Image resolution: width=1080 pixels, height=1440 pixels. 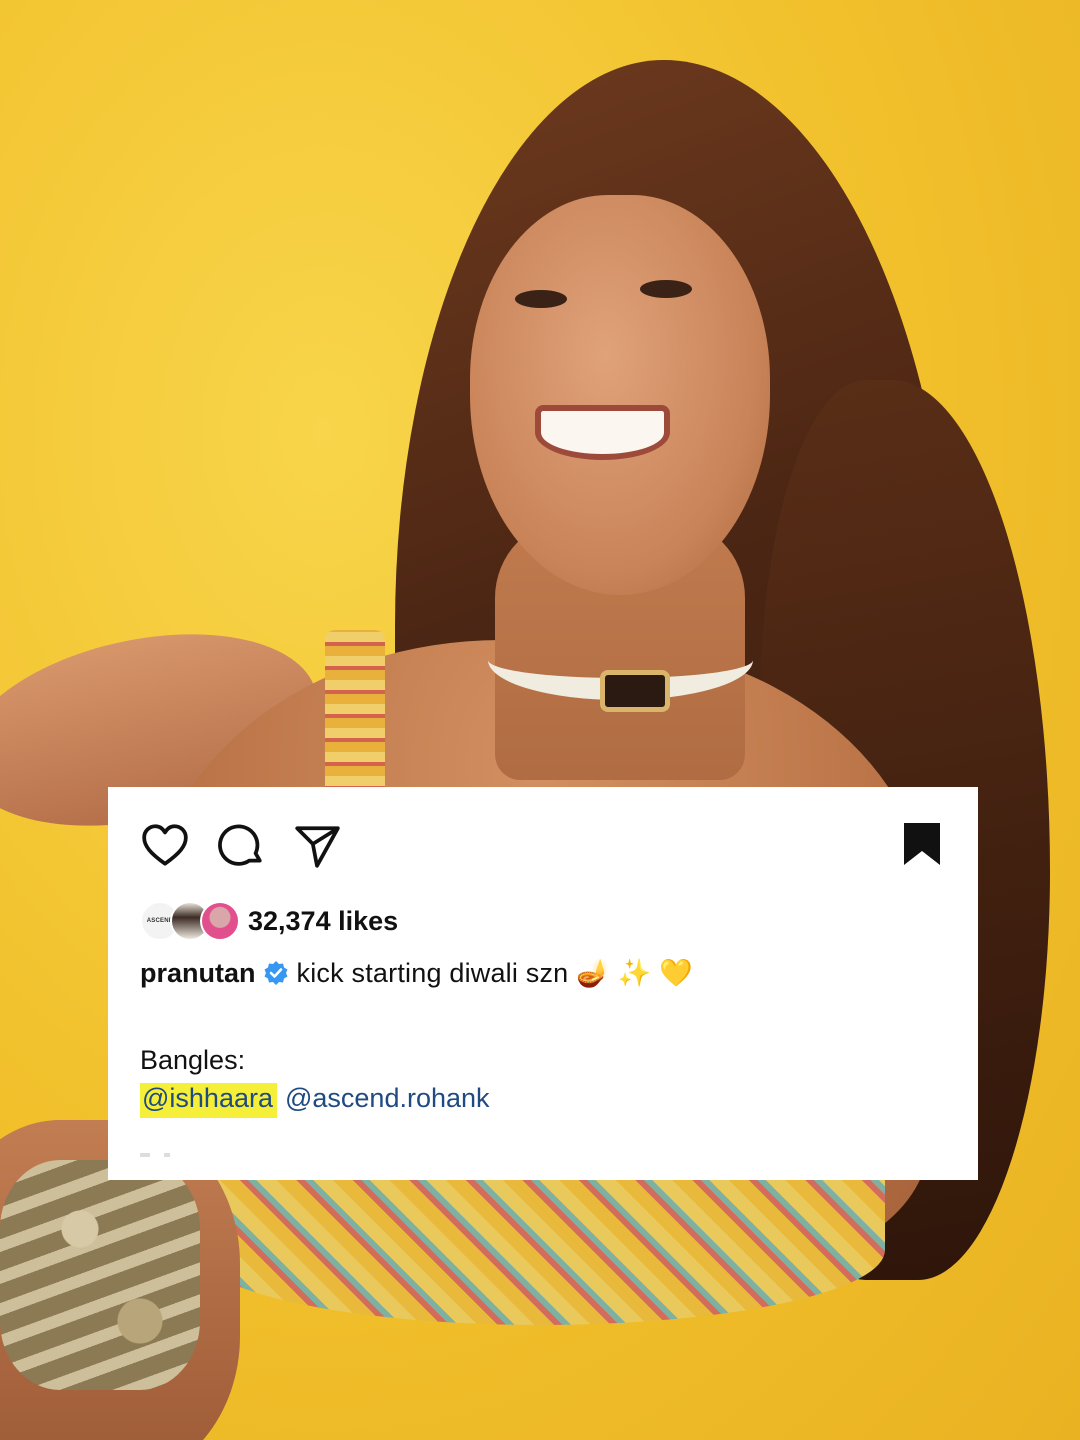 I want to click on likes-row: ASCEND 32,374 likes, so click(x=269, y=921).